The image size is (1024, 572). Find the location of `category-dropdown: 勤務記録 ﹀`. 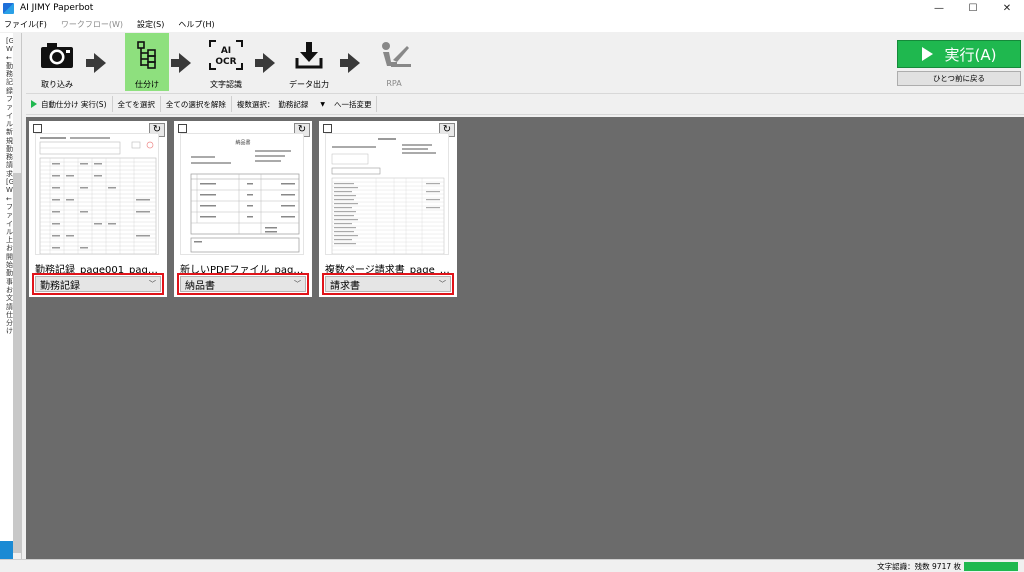

category-dropdown: 勤務記録 ﹀ is located at coordinates (98, 284).